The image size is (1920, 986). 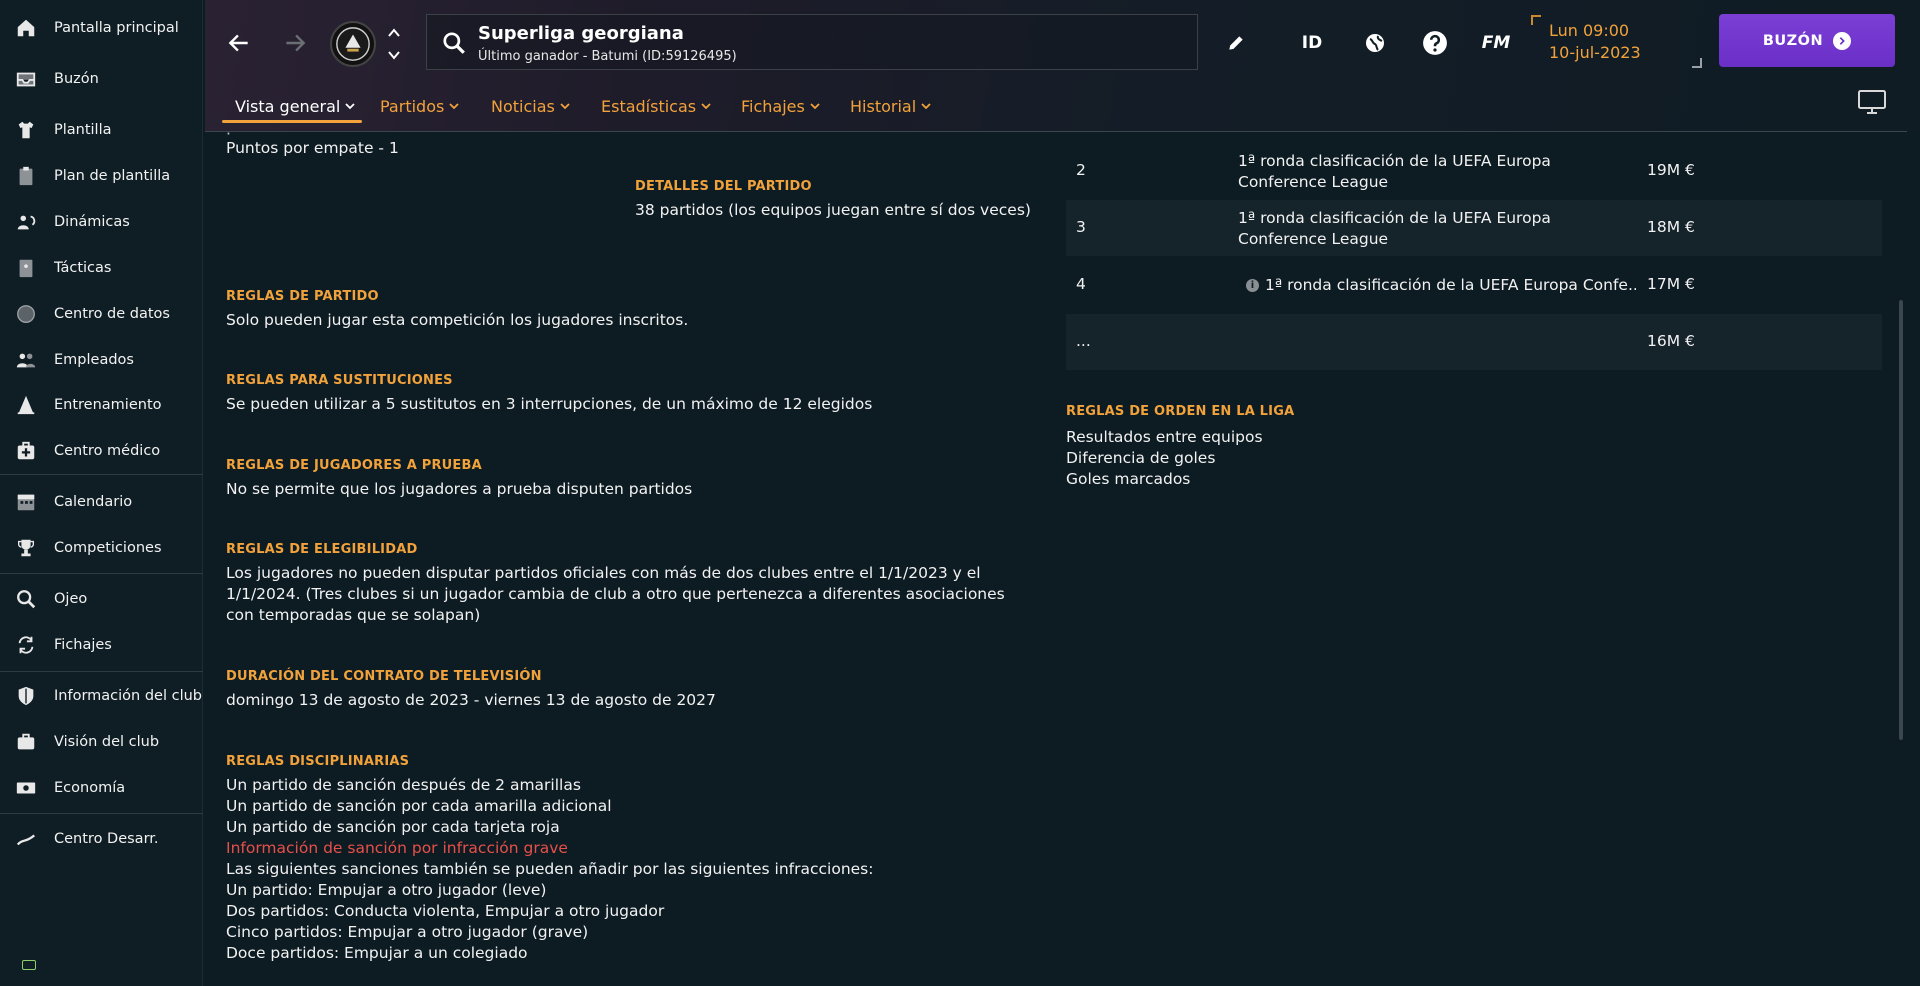 I want to click on tab-stats: Estadísticas, so click(x=656, y=106).